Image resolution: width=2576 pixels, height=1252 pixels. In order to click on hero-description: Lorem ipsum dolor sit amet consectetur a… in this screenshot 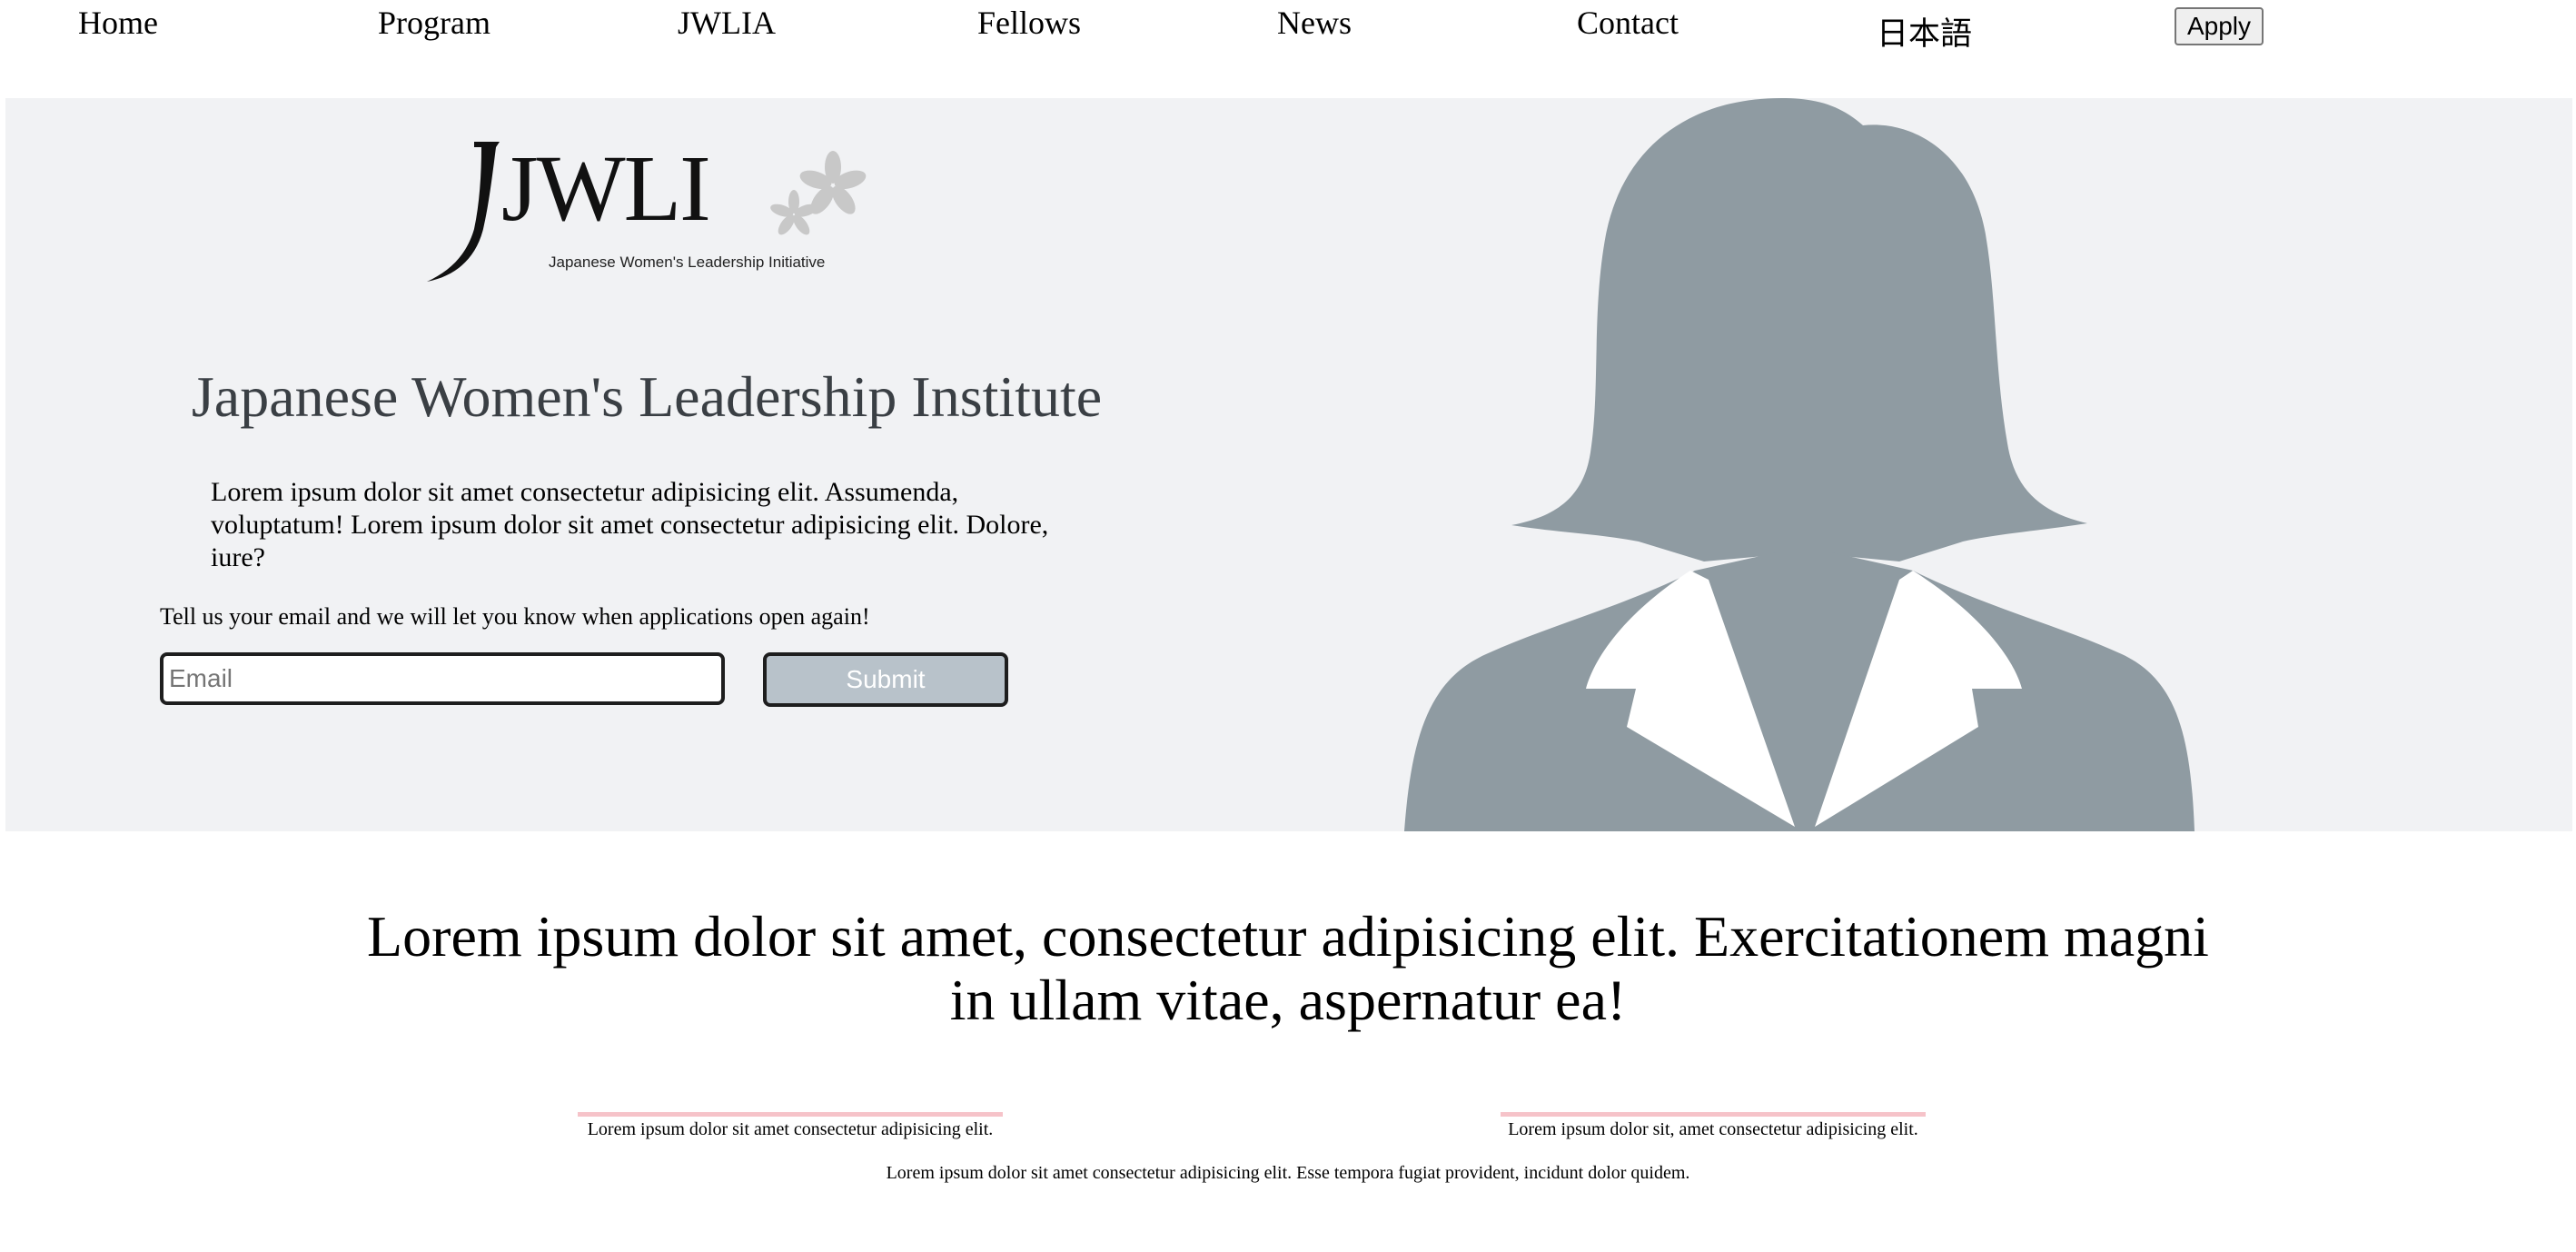, I will do `click(630, 524)`.